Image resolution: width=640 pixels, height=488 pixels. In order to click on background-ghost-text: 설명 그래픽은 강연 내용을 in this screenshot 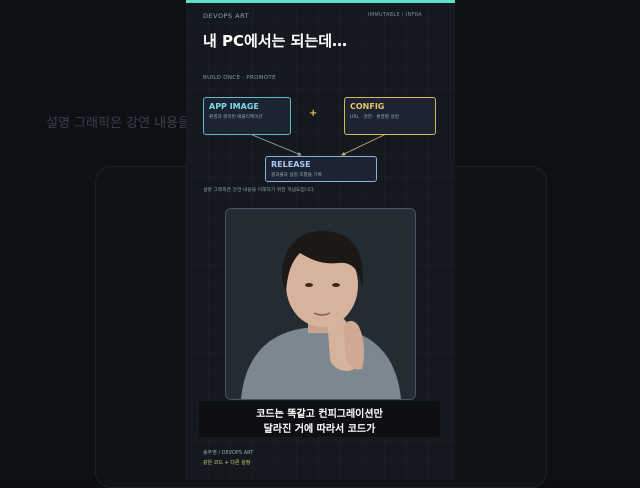, I will do `click(118, 123)`.